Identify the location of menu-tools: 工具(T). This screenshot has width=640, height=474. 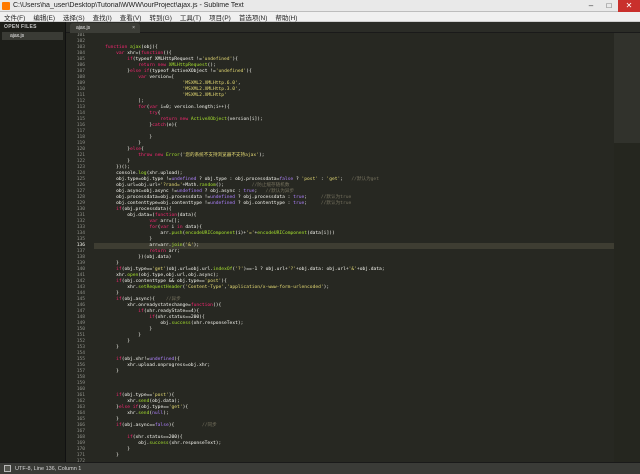
(190, 17).